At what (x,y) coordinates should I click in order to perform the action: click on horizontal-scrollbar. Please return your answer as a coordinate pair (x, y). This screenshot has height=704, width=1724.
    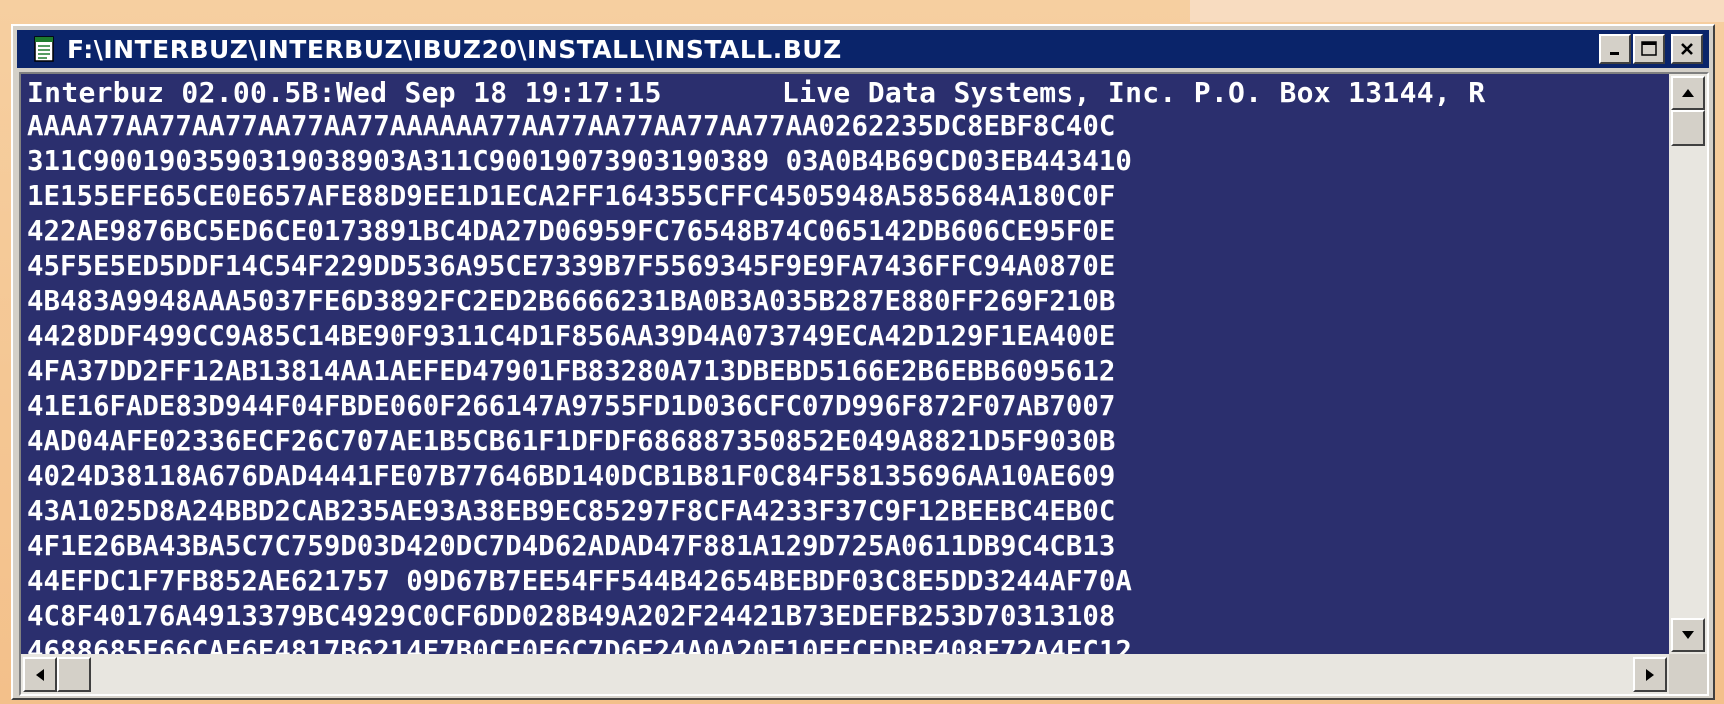
    Looking at the image, I should click on (845, 674).